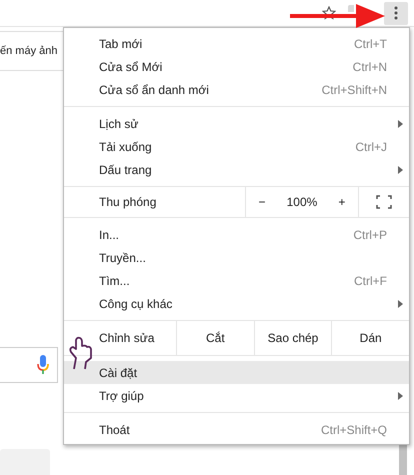  I want to click on search-field, so click(29, 365).